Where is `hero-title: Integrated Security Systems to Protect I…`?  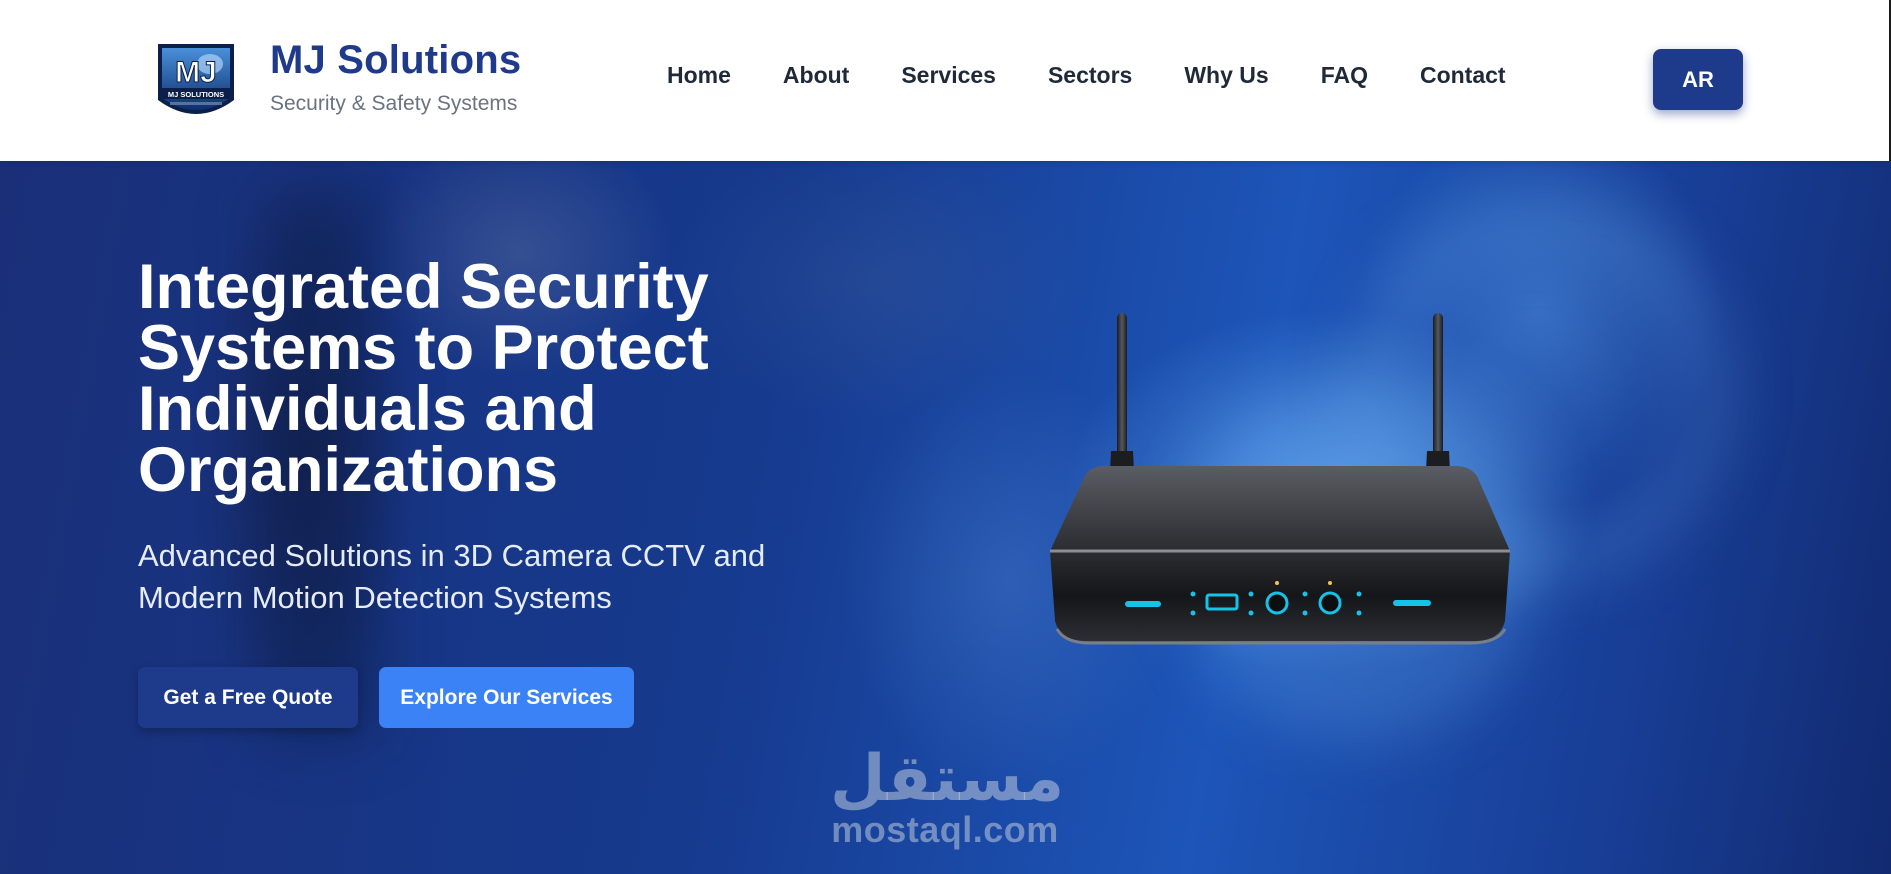 hero-title: Integrated Security Systems to Protect I… is located at coordinates (423, 378).